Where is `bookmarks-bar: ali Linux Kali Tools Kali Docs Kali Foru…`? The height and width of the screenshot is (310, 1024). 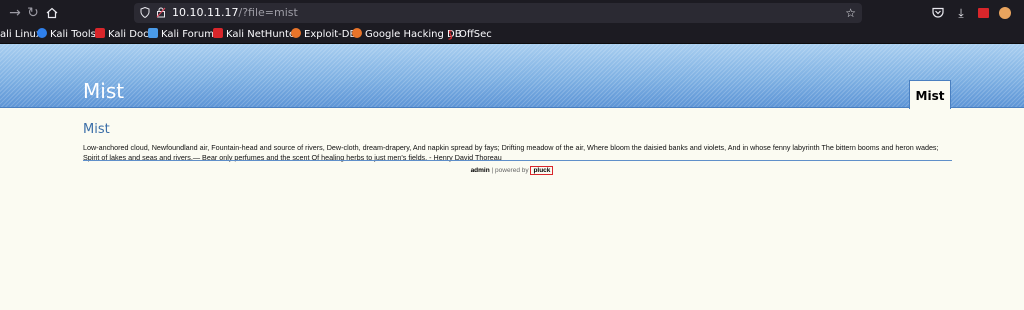 bookmarks-bar: ali Linux Kali Tools Kali Docs Kali Foru… is located at coordinates (512, 35).